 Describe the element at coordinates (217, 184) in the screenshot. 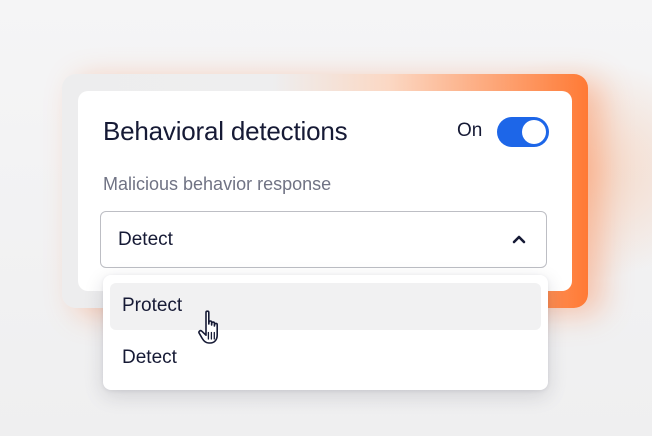

I see `response-label: Malicious behavior response` at that location.